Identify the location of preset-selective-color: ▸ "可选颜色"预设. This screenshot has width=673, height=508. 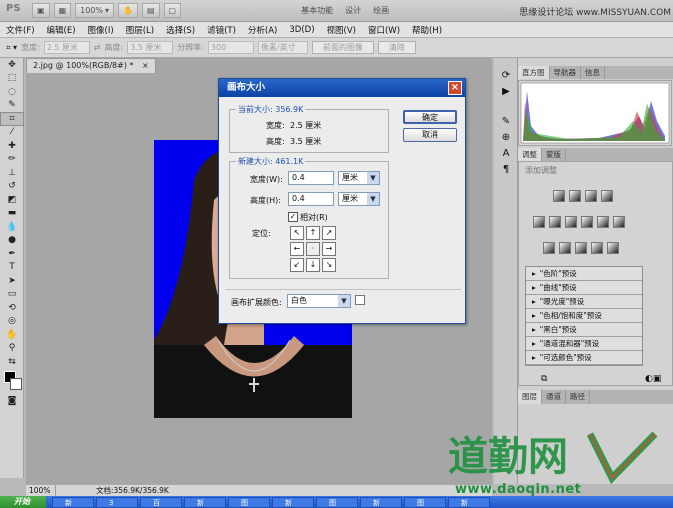
(584, 358).